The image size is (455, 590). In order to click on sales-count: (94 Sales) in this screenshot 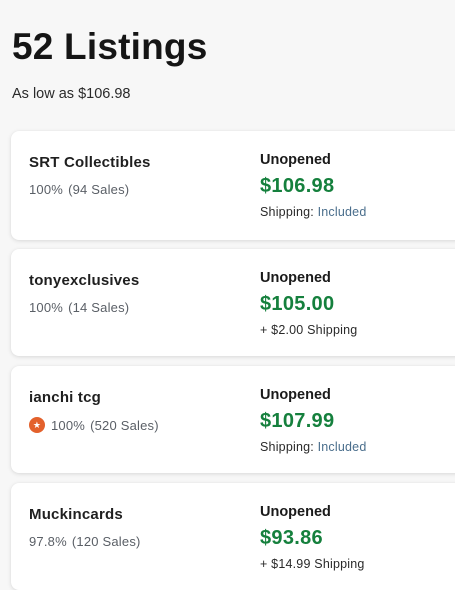, I will do `click(99, 189)`.